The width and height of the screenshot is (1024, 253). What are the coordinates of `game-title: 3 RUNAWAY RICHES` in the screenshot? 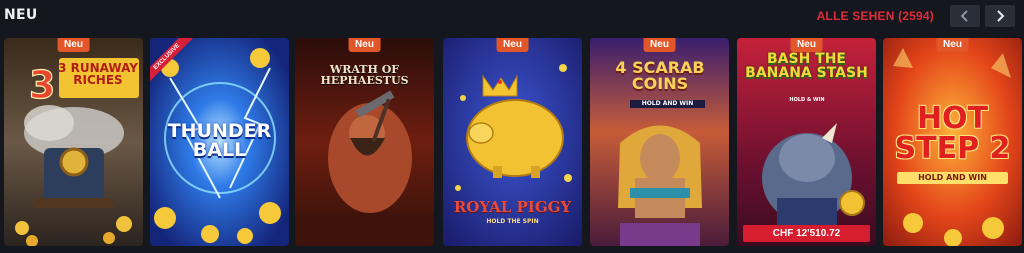 It's located at (98, 74).